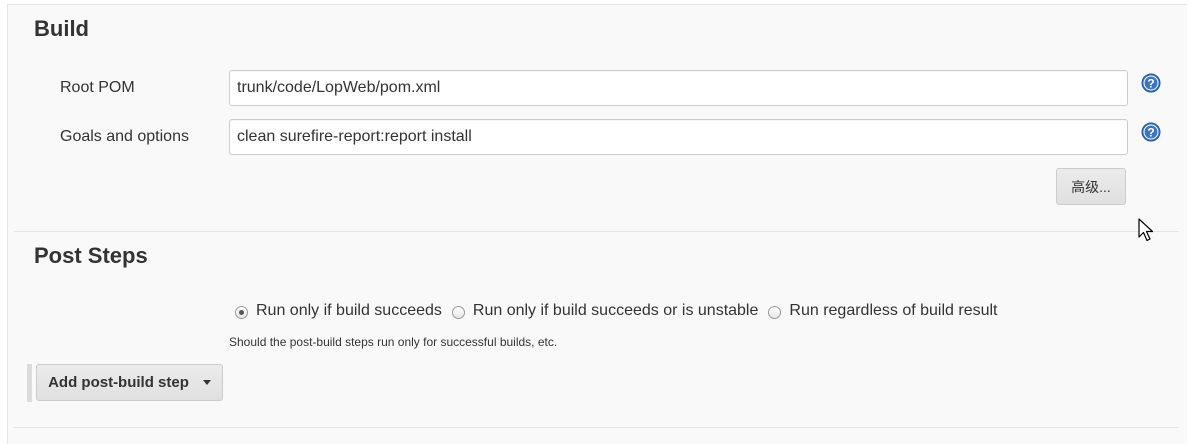 The height and width of the screenshot is (444, 1194). Describe the element at coordinates (678, 88) in the screenshot. I see `root-pom-input` at that location.